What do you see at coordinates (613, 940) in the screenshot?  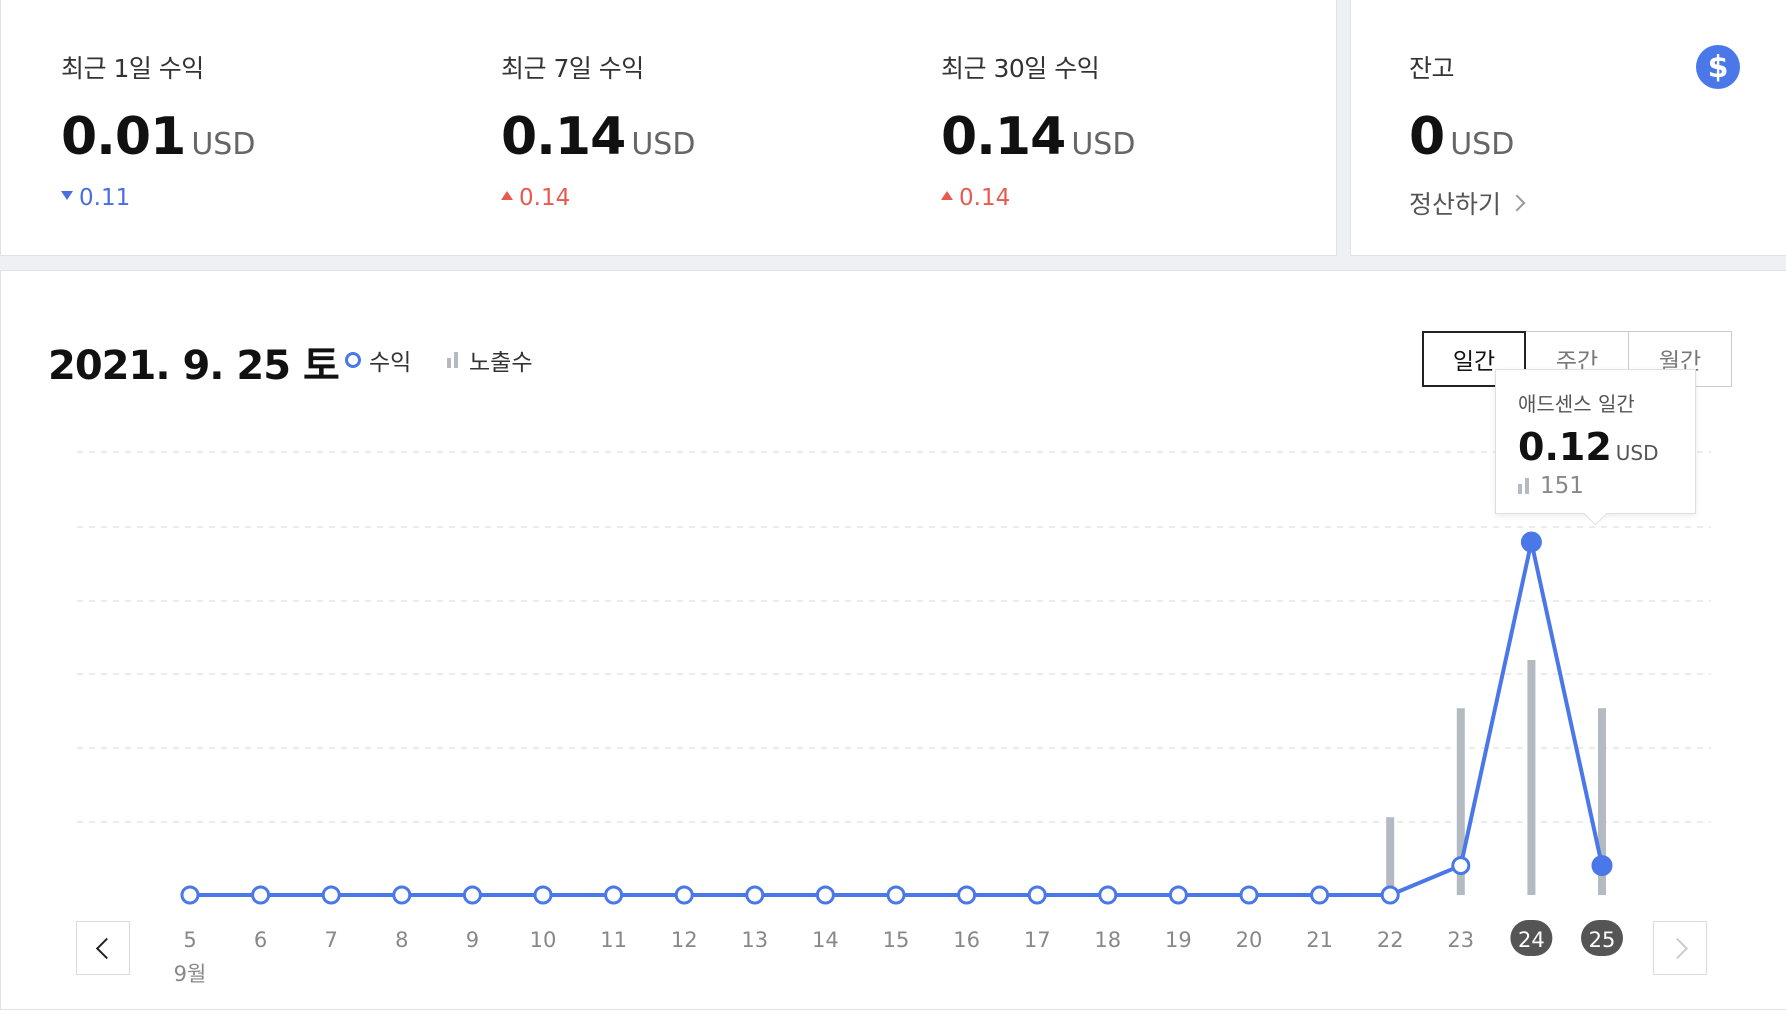 I see `x-tick-label: 11` at bounding box center [613, 940].